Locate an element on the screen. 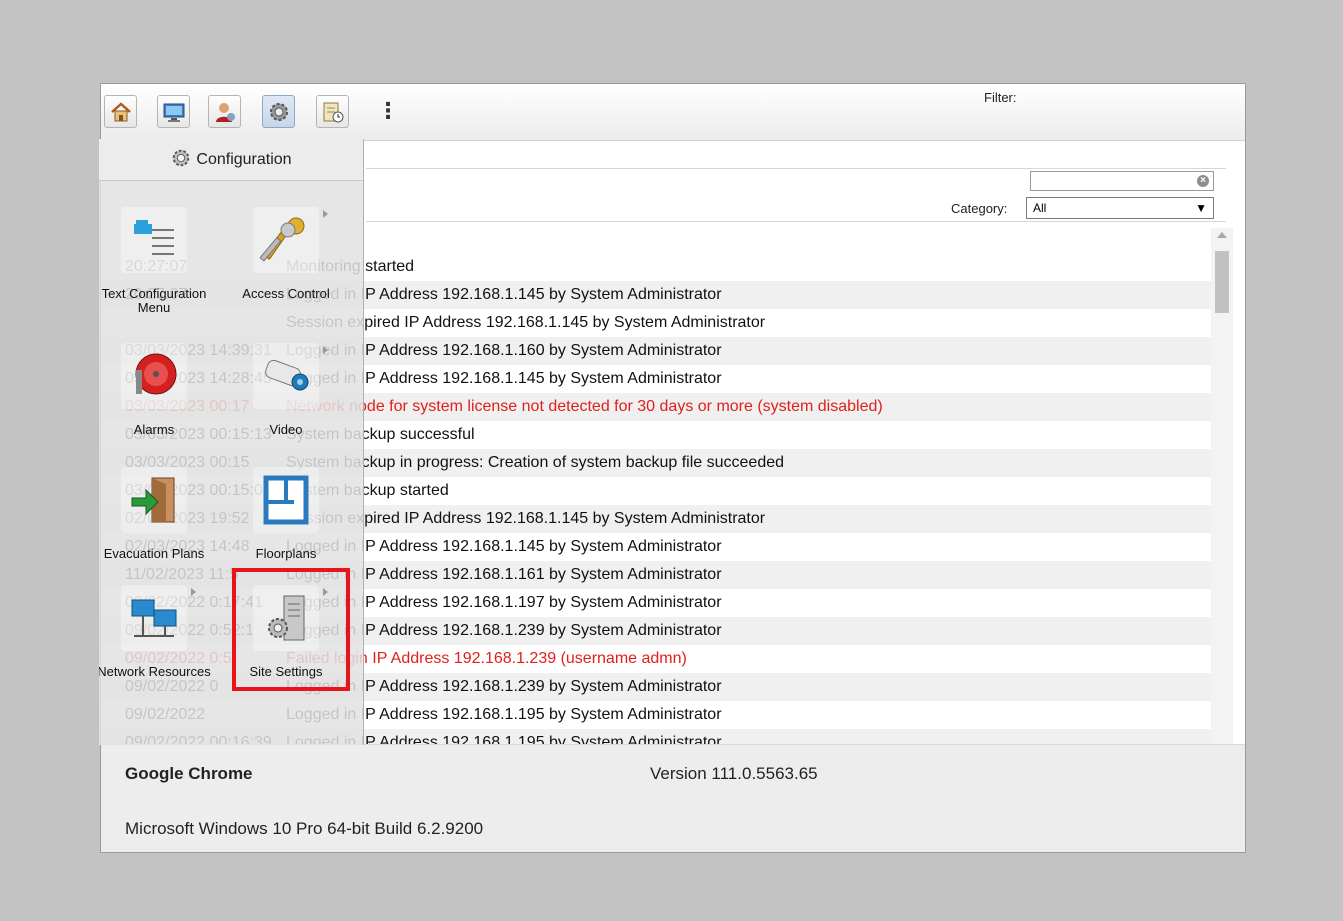 The image size is (1343, 921). monitor-icon is located at coordinates (174, 112).